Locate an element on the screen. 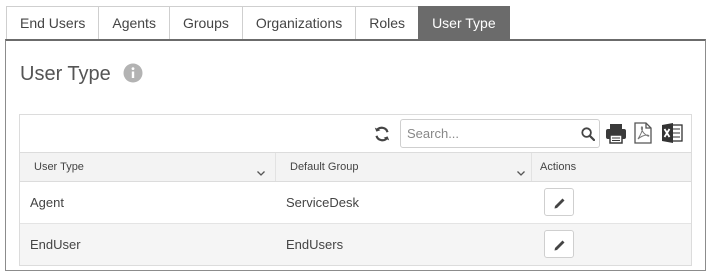 Image resolution: width=711 pixels, height=274 pixels. tab-end-users: End Users is located at coordinates (53, 23).